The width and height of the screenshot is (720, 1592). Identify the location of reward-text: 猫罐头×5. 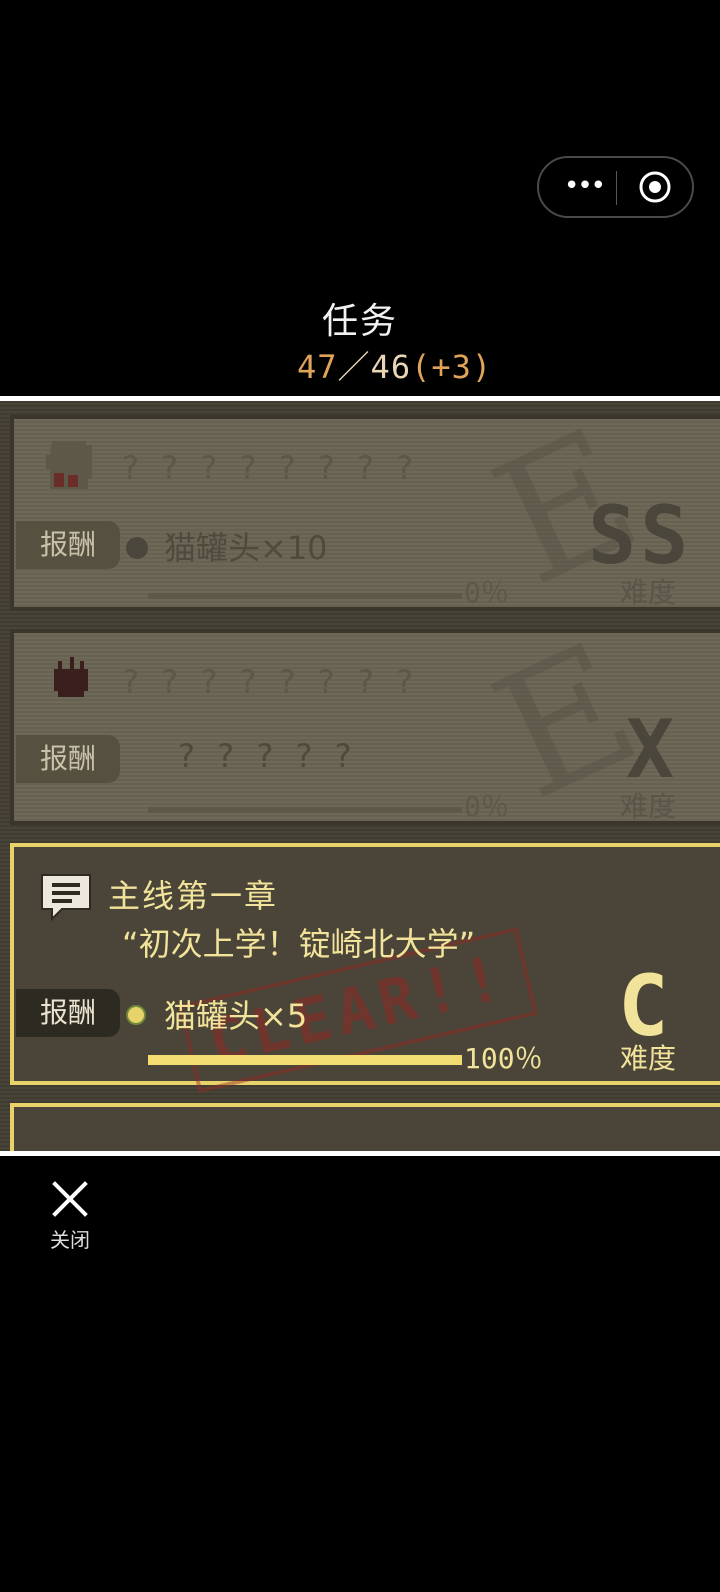
(236, 1016).